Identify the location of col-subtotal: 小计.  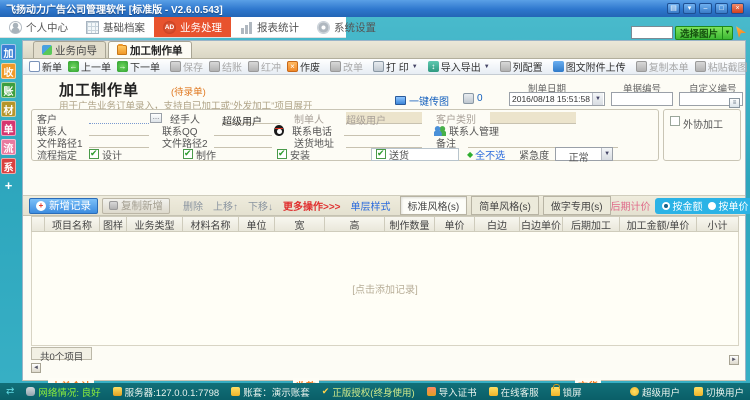
(718, 224).